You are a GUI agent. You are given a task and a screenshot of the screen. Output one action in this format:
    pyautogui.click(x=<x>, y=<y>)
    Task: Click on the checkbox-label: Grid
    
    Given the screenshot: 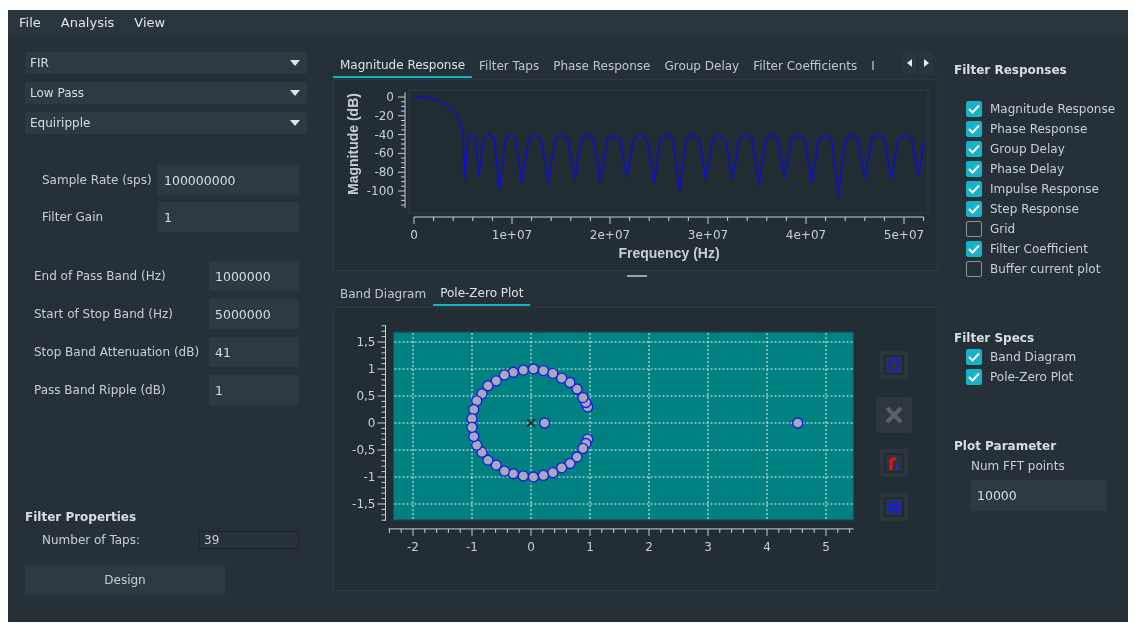 What is the action you would take?
    pyautogui.click(x=1003, y=229)
    